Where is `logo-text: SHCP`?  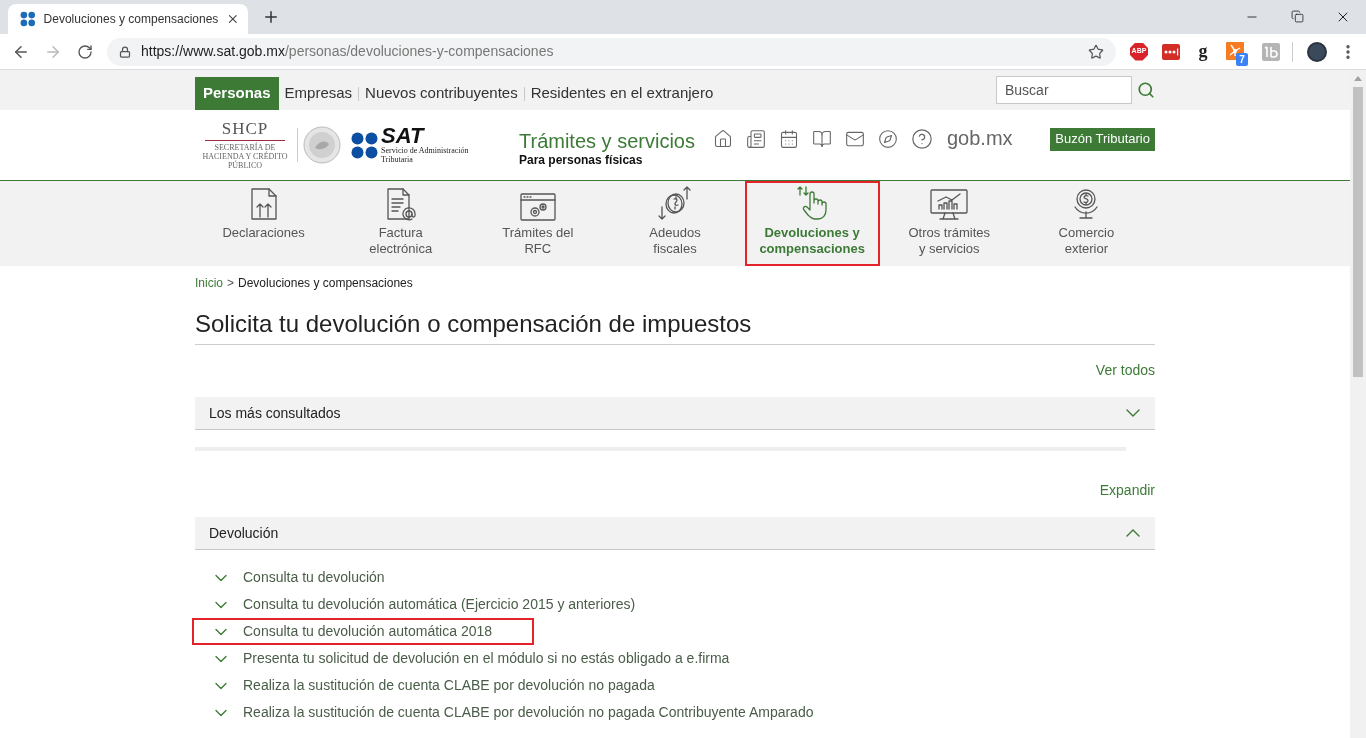 logo-text: SHCP is located at coordinates (245, 129).